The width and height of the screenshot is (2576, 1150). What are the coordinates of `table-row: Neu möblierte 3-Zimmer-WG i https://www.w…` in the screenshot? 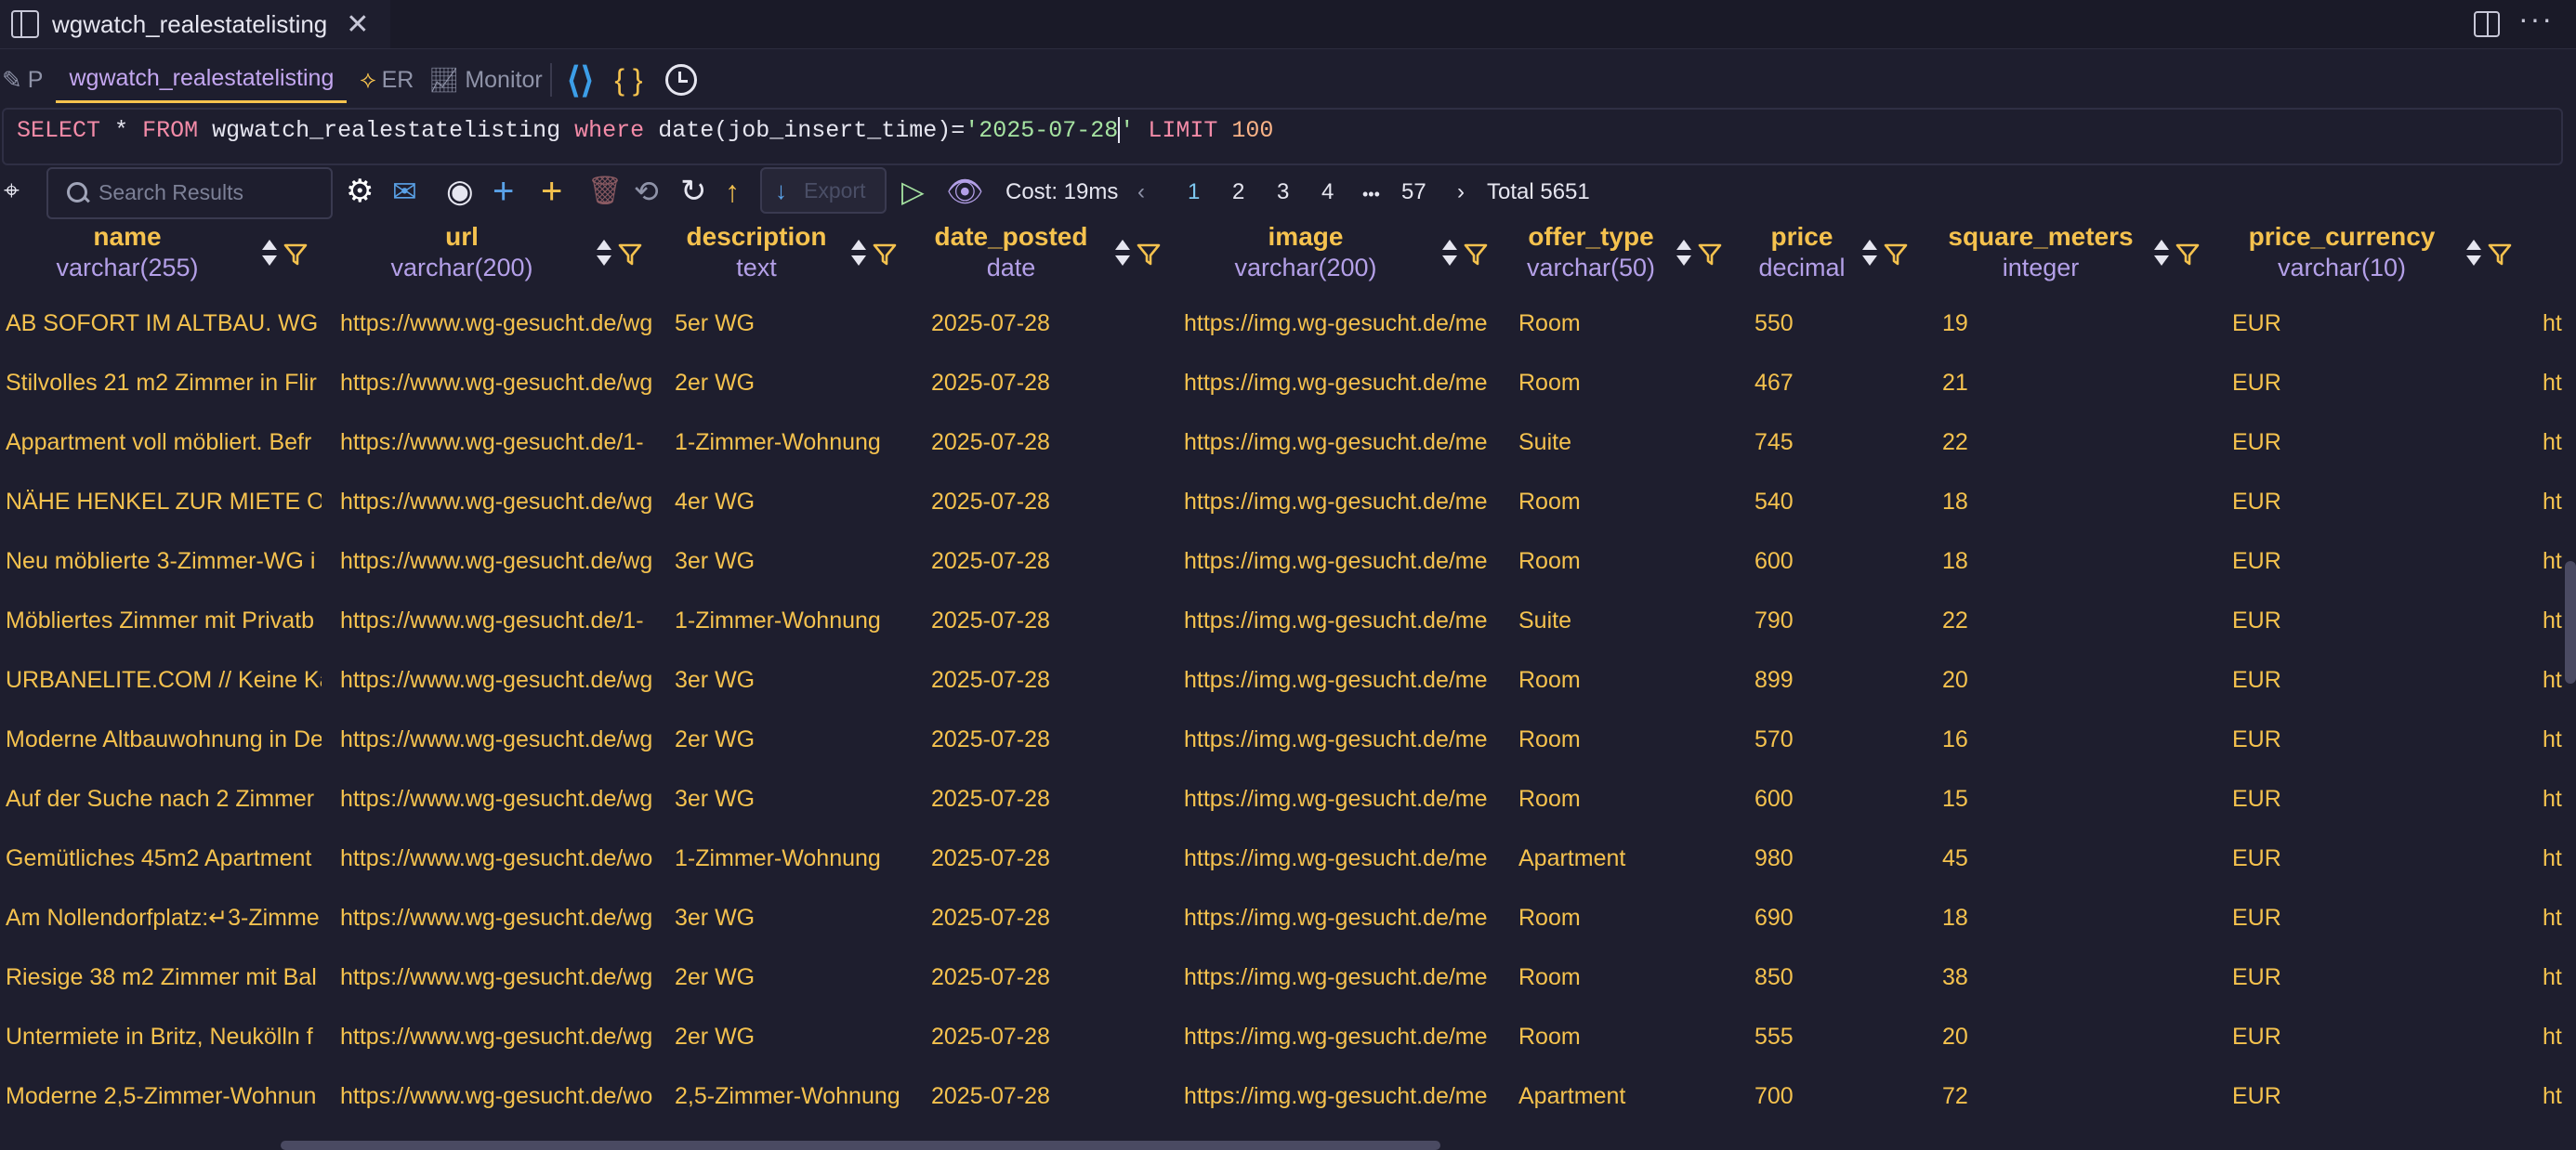 It's located at (1288, 561).